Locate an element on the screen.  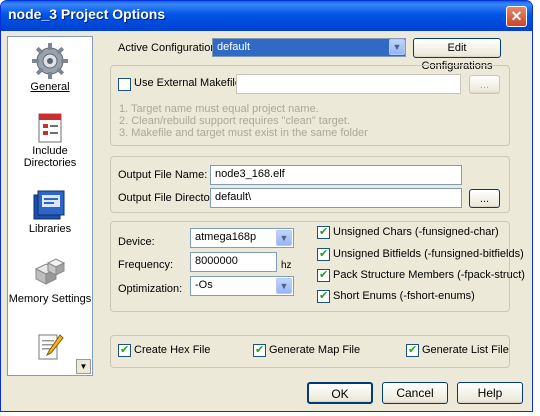
window-title: node_3 Project Options is located at coordinates (87, 14).